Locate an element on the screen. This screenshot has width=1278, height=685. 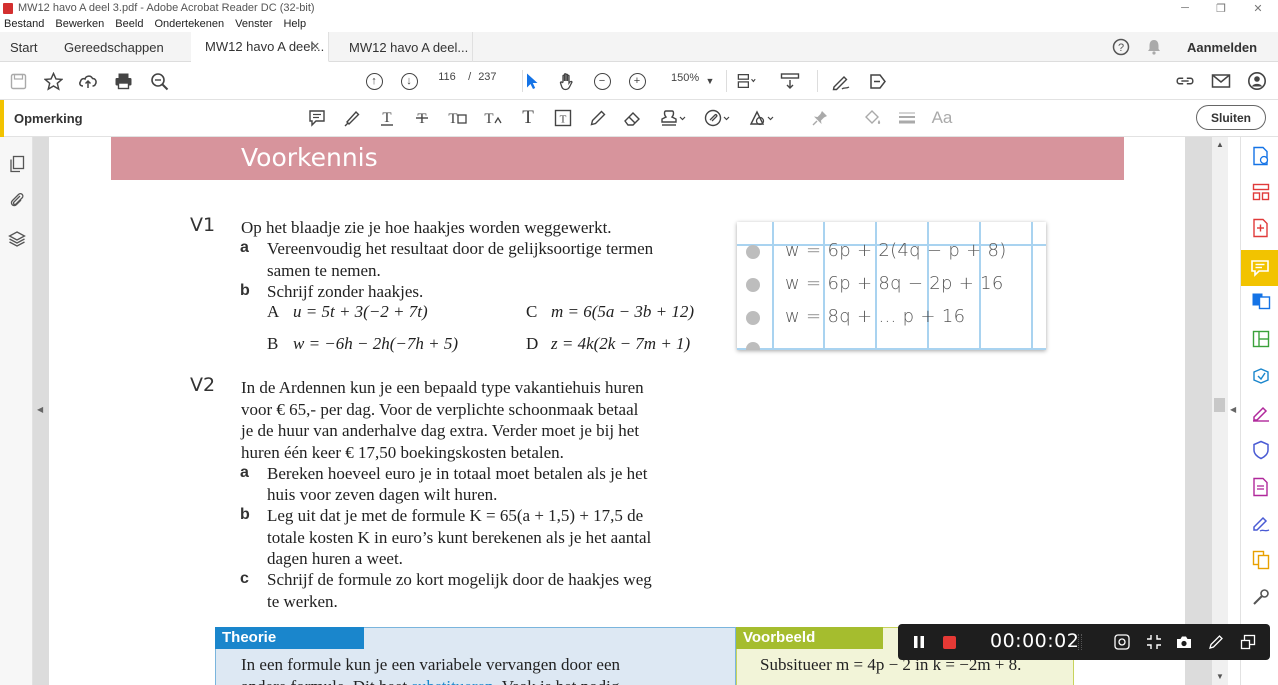
pdf-document-icon is located at coordinates (1261, 487).